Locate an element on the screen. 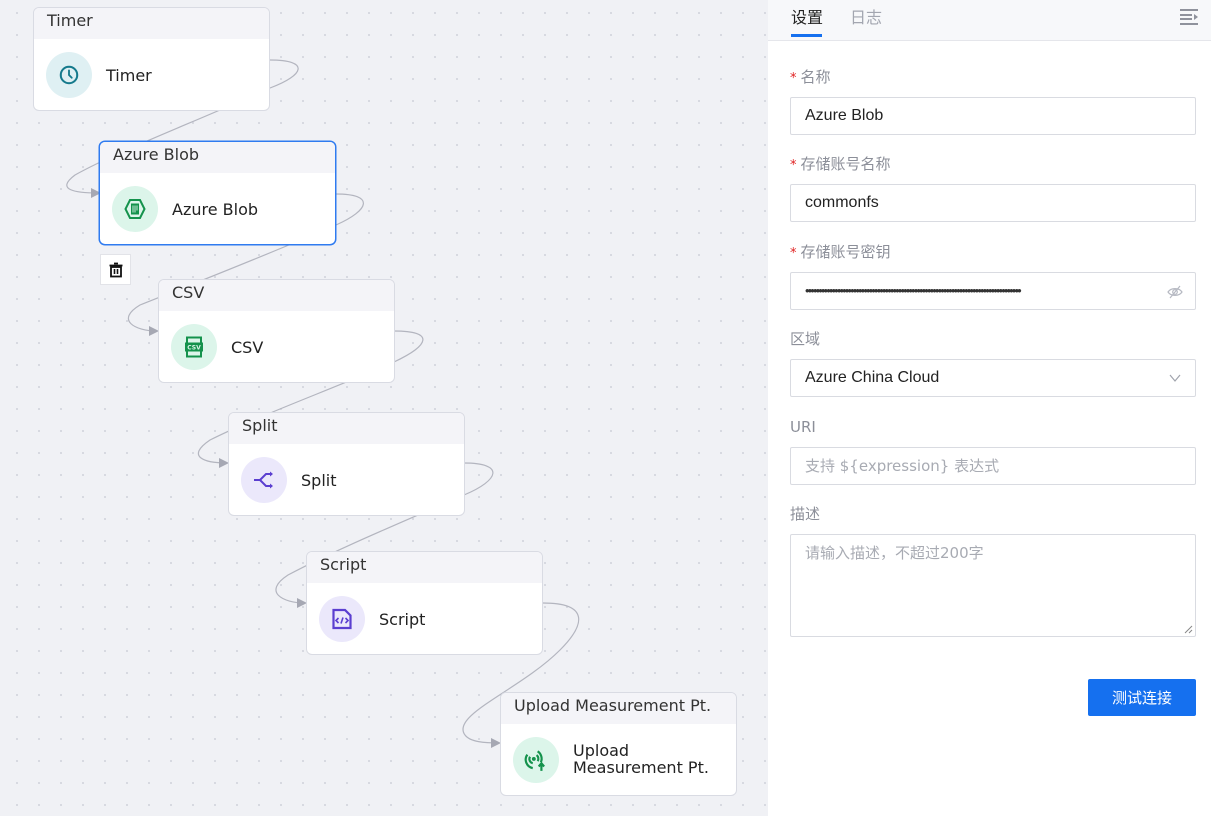 The width and height of the screenshot is (1211, 816). collapse-panel-icon is located at coordinates (1189, 17).